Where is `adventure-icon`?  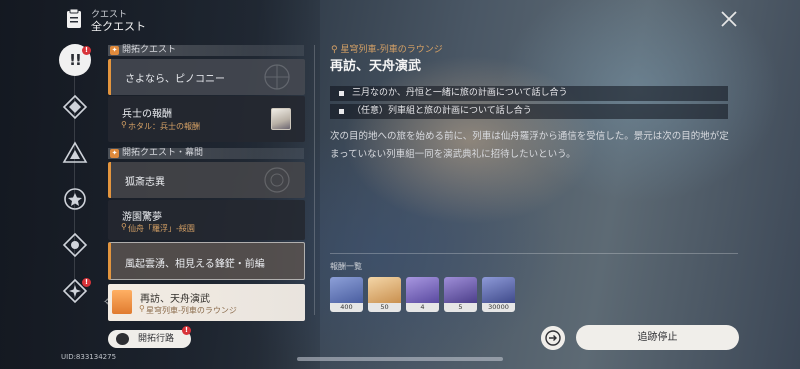
adventure-icon is located at coordinates (75, 199).